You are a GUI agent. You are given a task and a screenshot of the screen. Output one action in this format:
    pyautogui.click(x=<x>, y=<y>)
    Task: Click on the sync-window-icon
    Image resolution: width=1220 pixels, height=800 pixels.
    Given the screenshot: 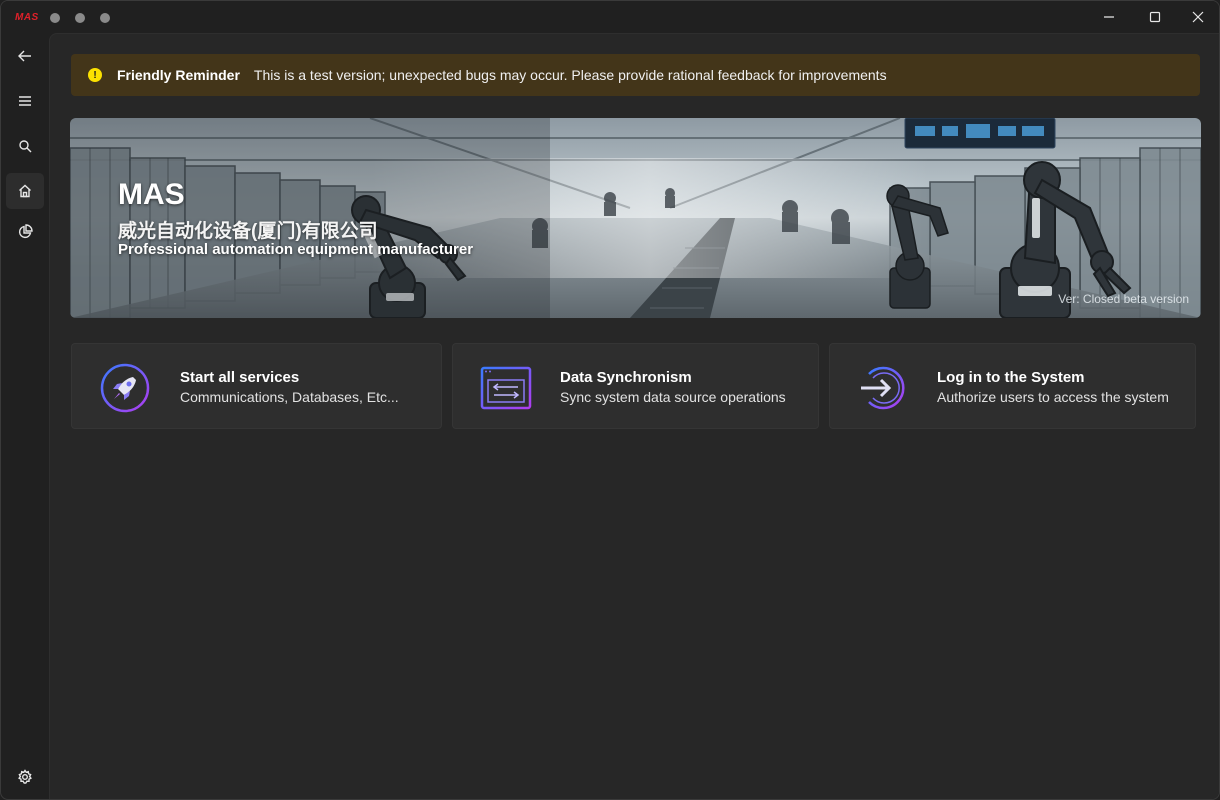 What is the action you would take?
    pyautogui.click(x=506, y=388)
    